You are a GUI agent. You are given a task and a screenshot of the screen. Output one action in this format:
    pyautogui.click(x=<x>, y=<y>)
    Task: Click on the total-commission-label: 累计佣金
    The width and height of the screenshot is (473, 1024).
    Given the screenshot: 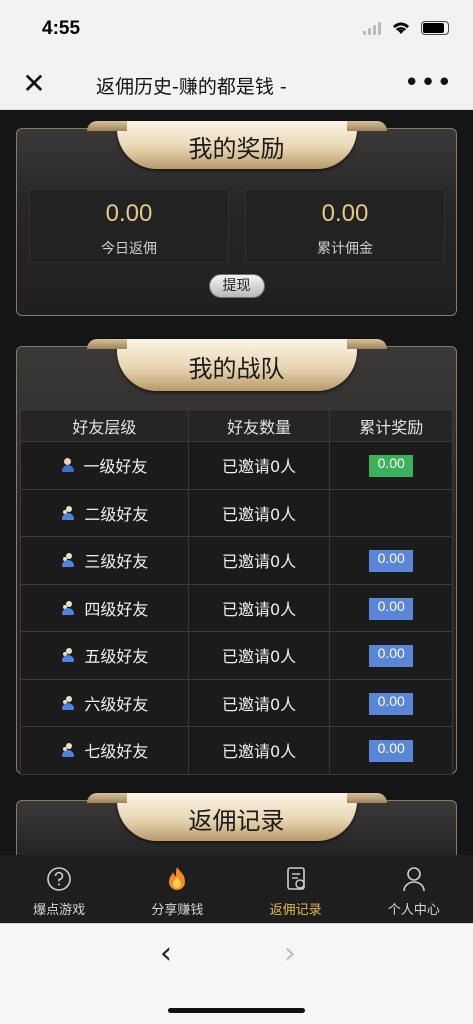 What is the action you would take?
    pyautogui.click(x=345, y=249)
    